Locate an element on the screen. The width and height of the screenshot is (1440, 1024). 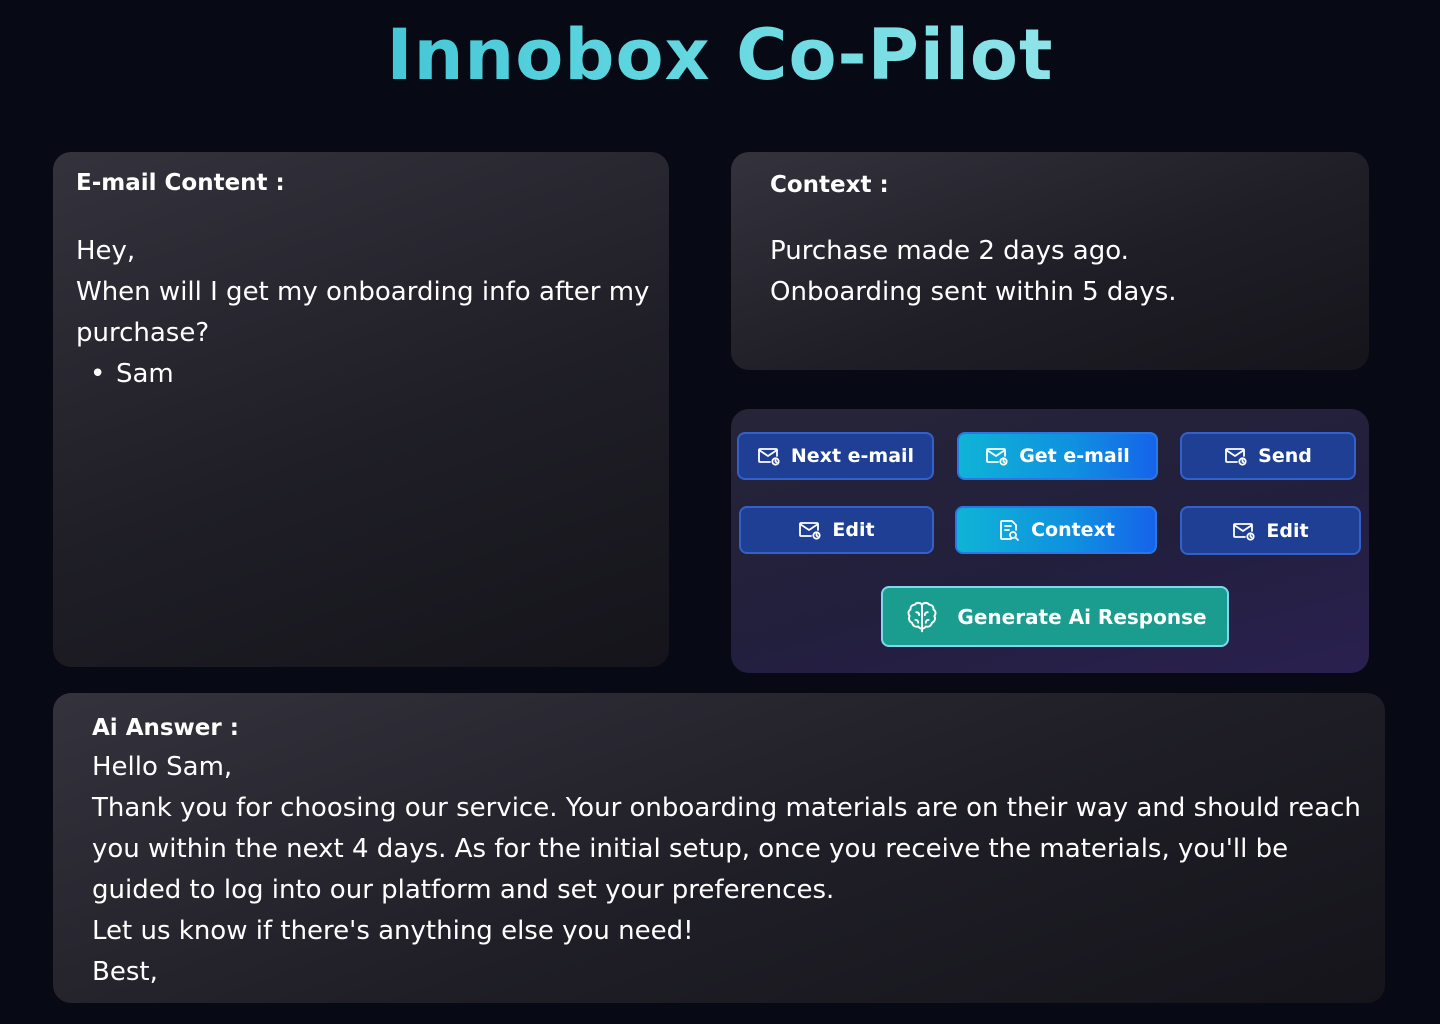
context-label: Context : is located at coordinates (829, 185).